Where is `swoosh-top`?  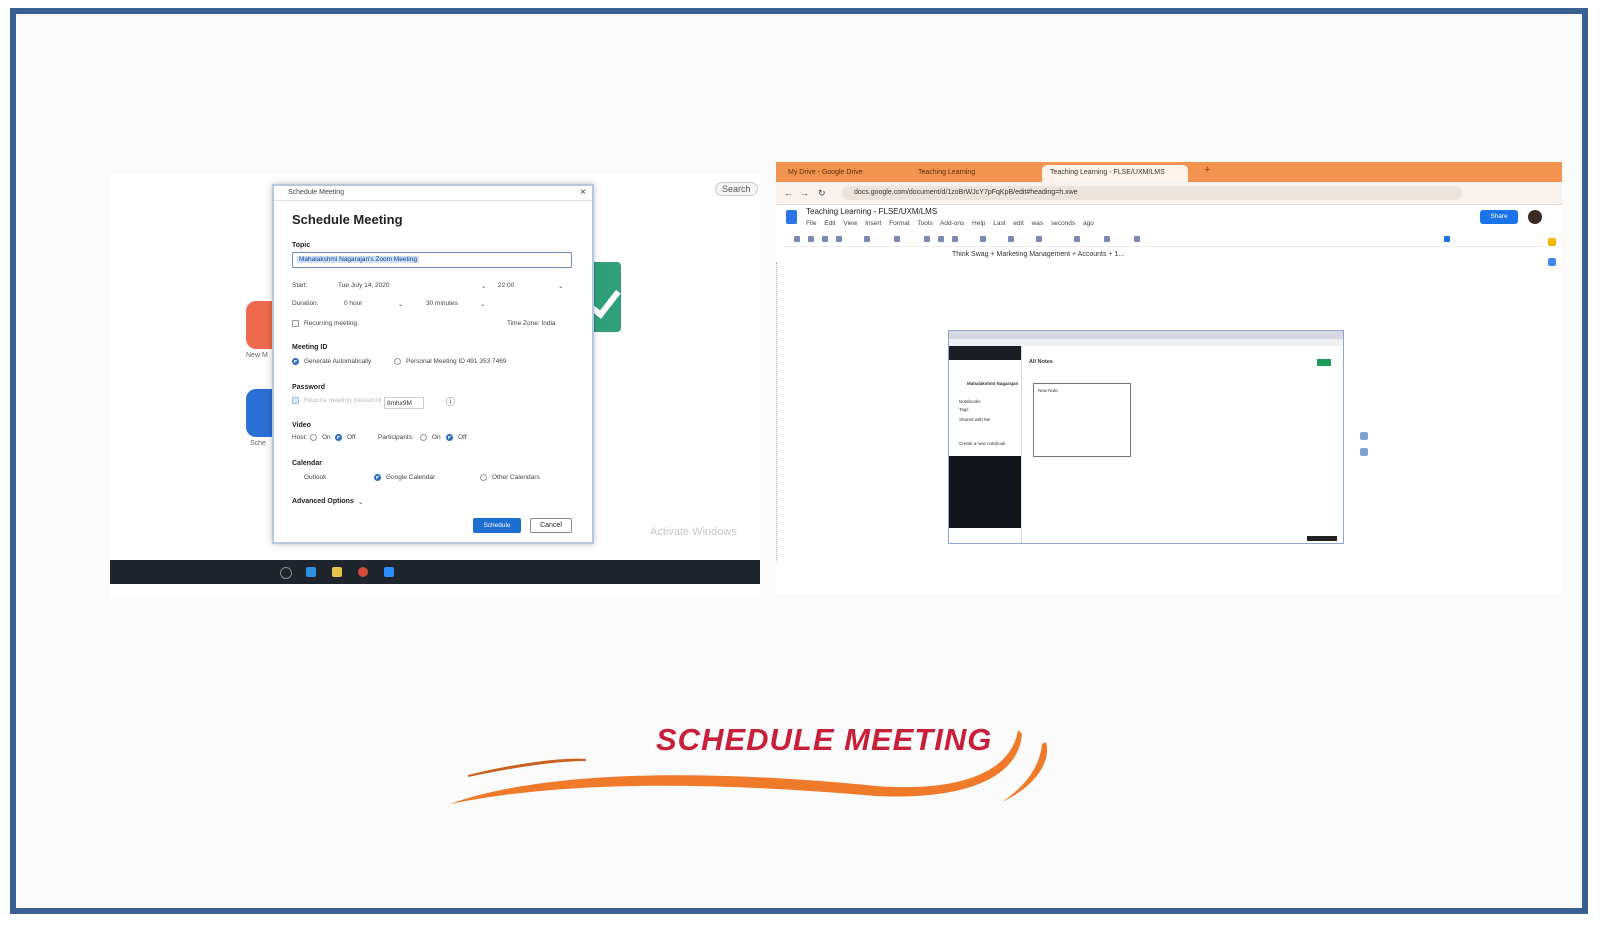
swoosh-top is located at coordinates (527, 767).